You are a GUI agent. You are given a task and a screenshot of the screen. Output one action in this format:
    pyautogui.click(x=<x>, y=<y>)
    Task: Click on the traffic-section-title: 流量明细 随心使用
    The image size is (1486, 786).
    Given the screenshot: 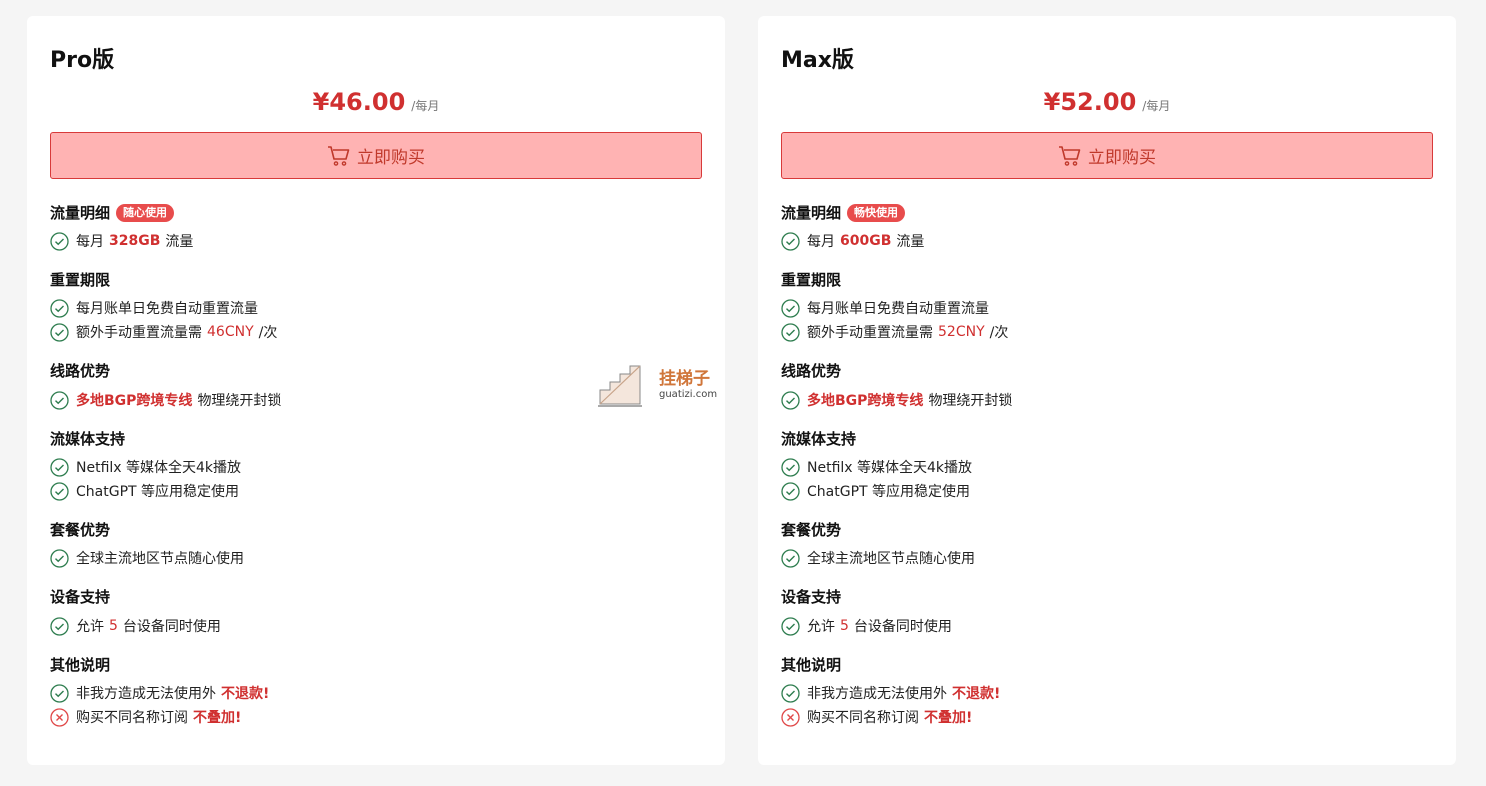 What is the action you would take?
    pyautogui.click(x=112, y=212)
    